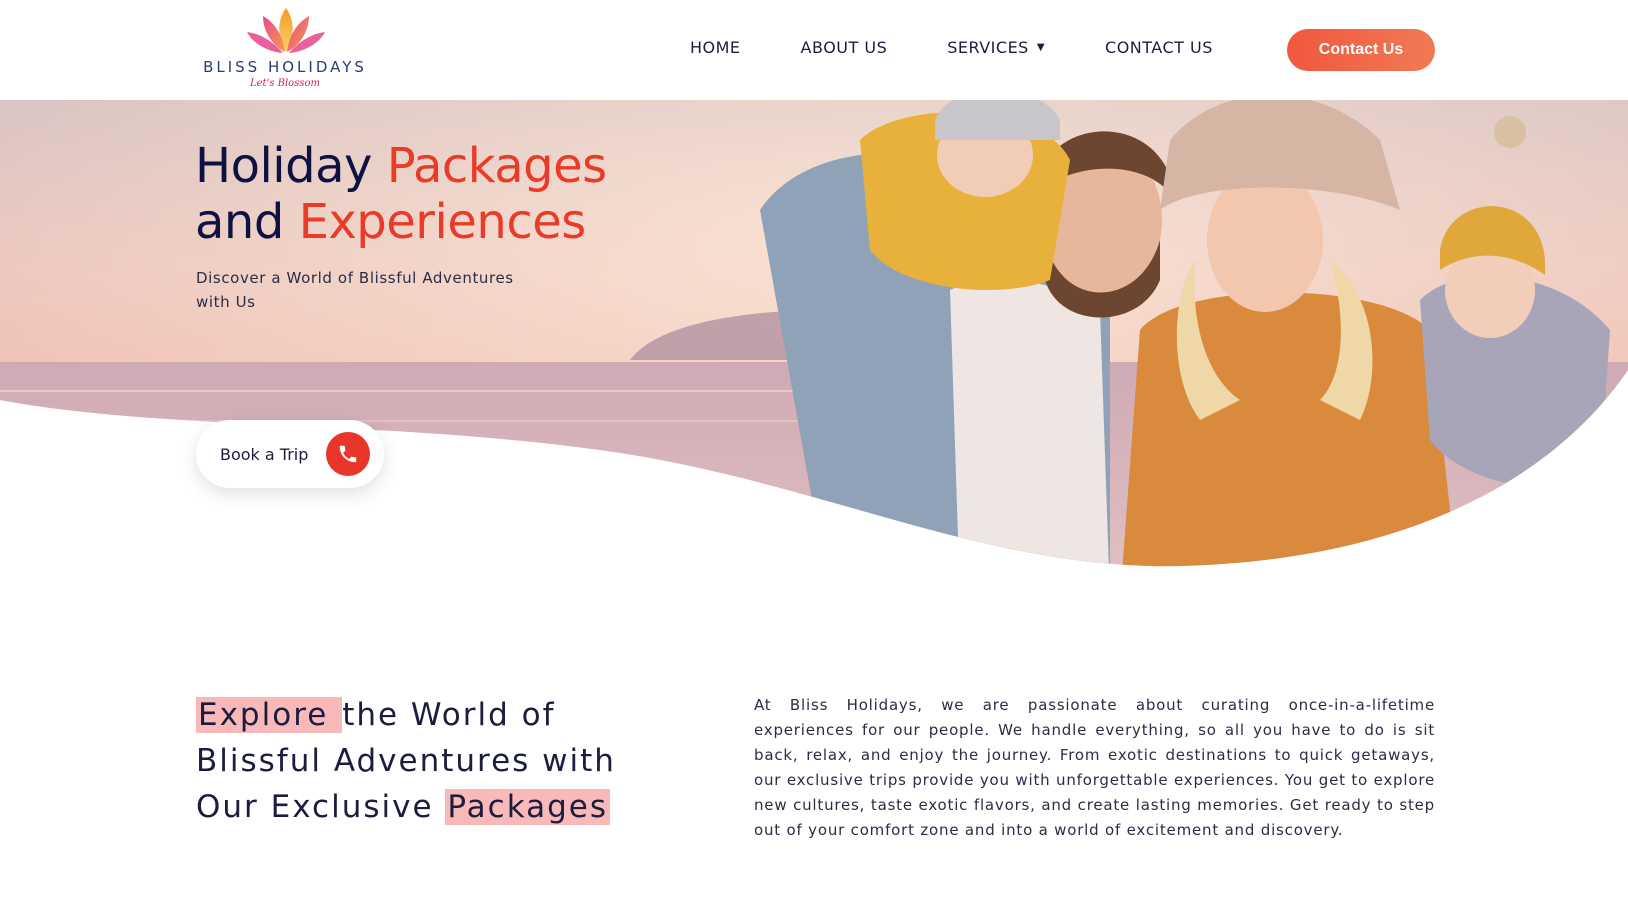  I want to click on nav-services: SERVICES ▼, so click(996, 47).